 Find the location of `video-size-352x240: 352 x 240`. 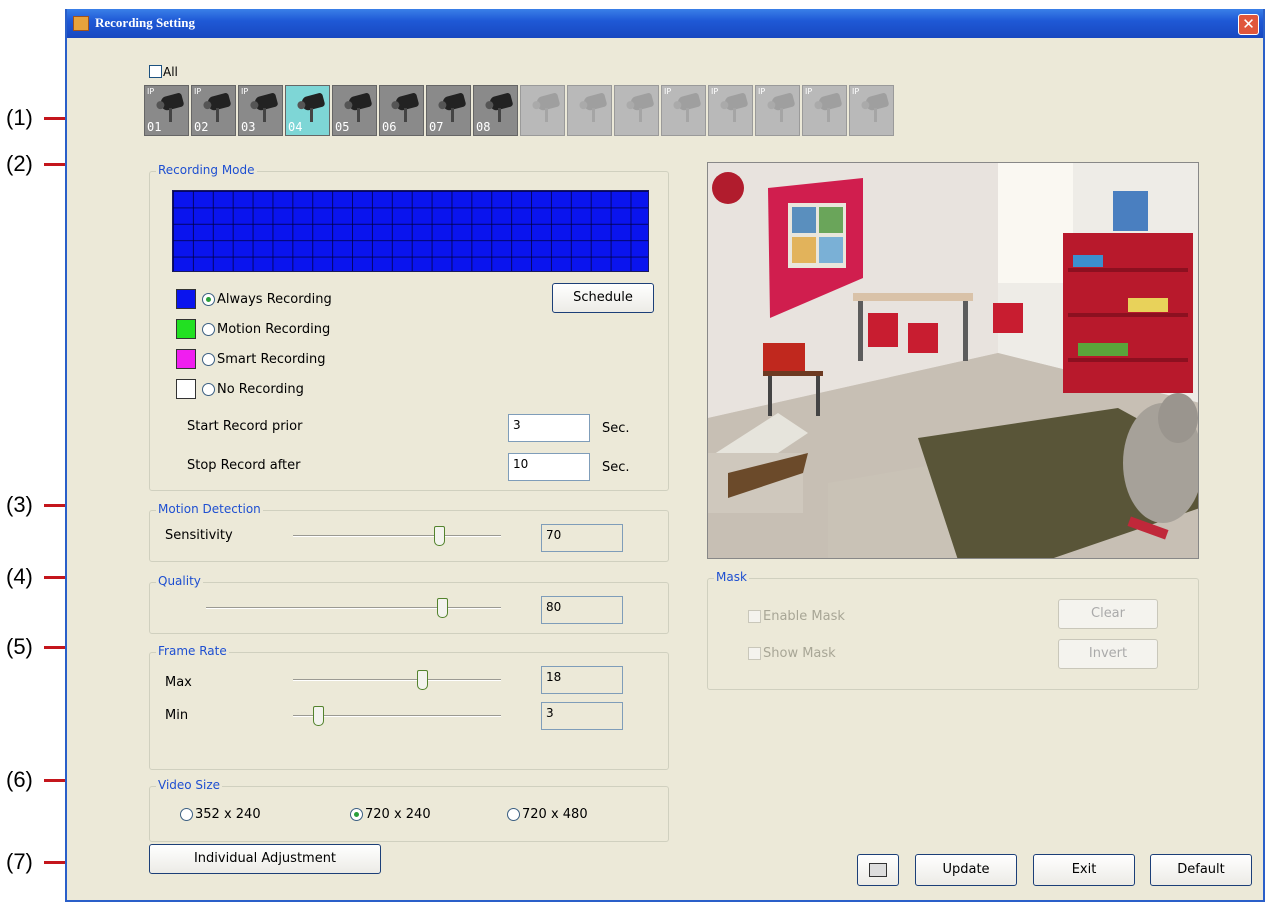

video-size-352x240: 352 x 240 is located at coordinates (220, 817).